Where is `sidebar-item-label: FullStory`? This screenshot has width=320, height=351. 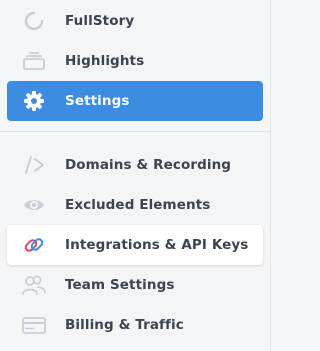 sidebar-item-label: FullStory is located at coordinates (100, 21).